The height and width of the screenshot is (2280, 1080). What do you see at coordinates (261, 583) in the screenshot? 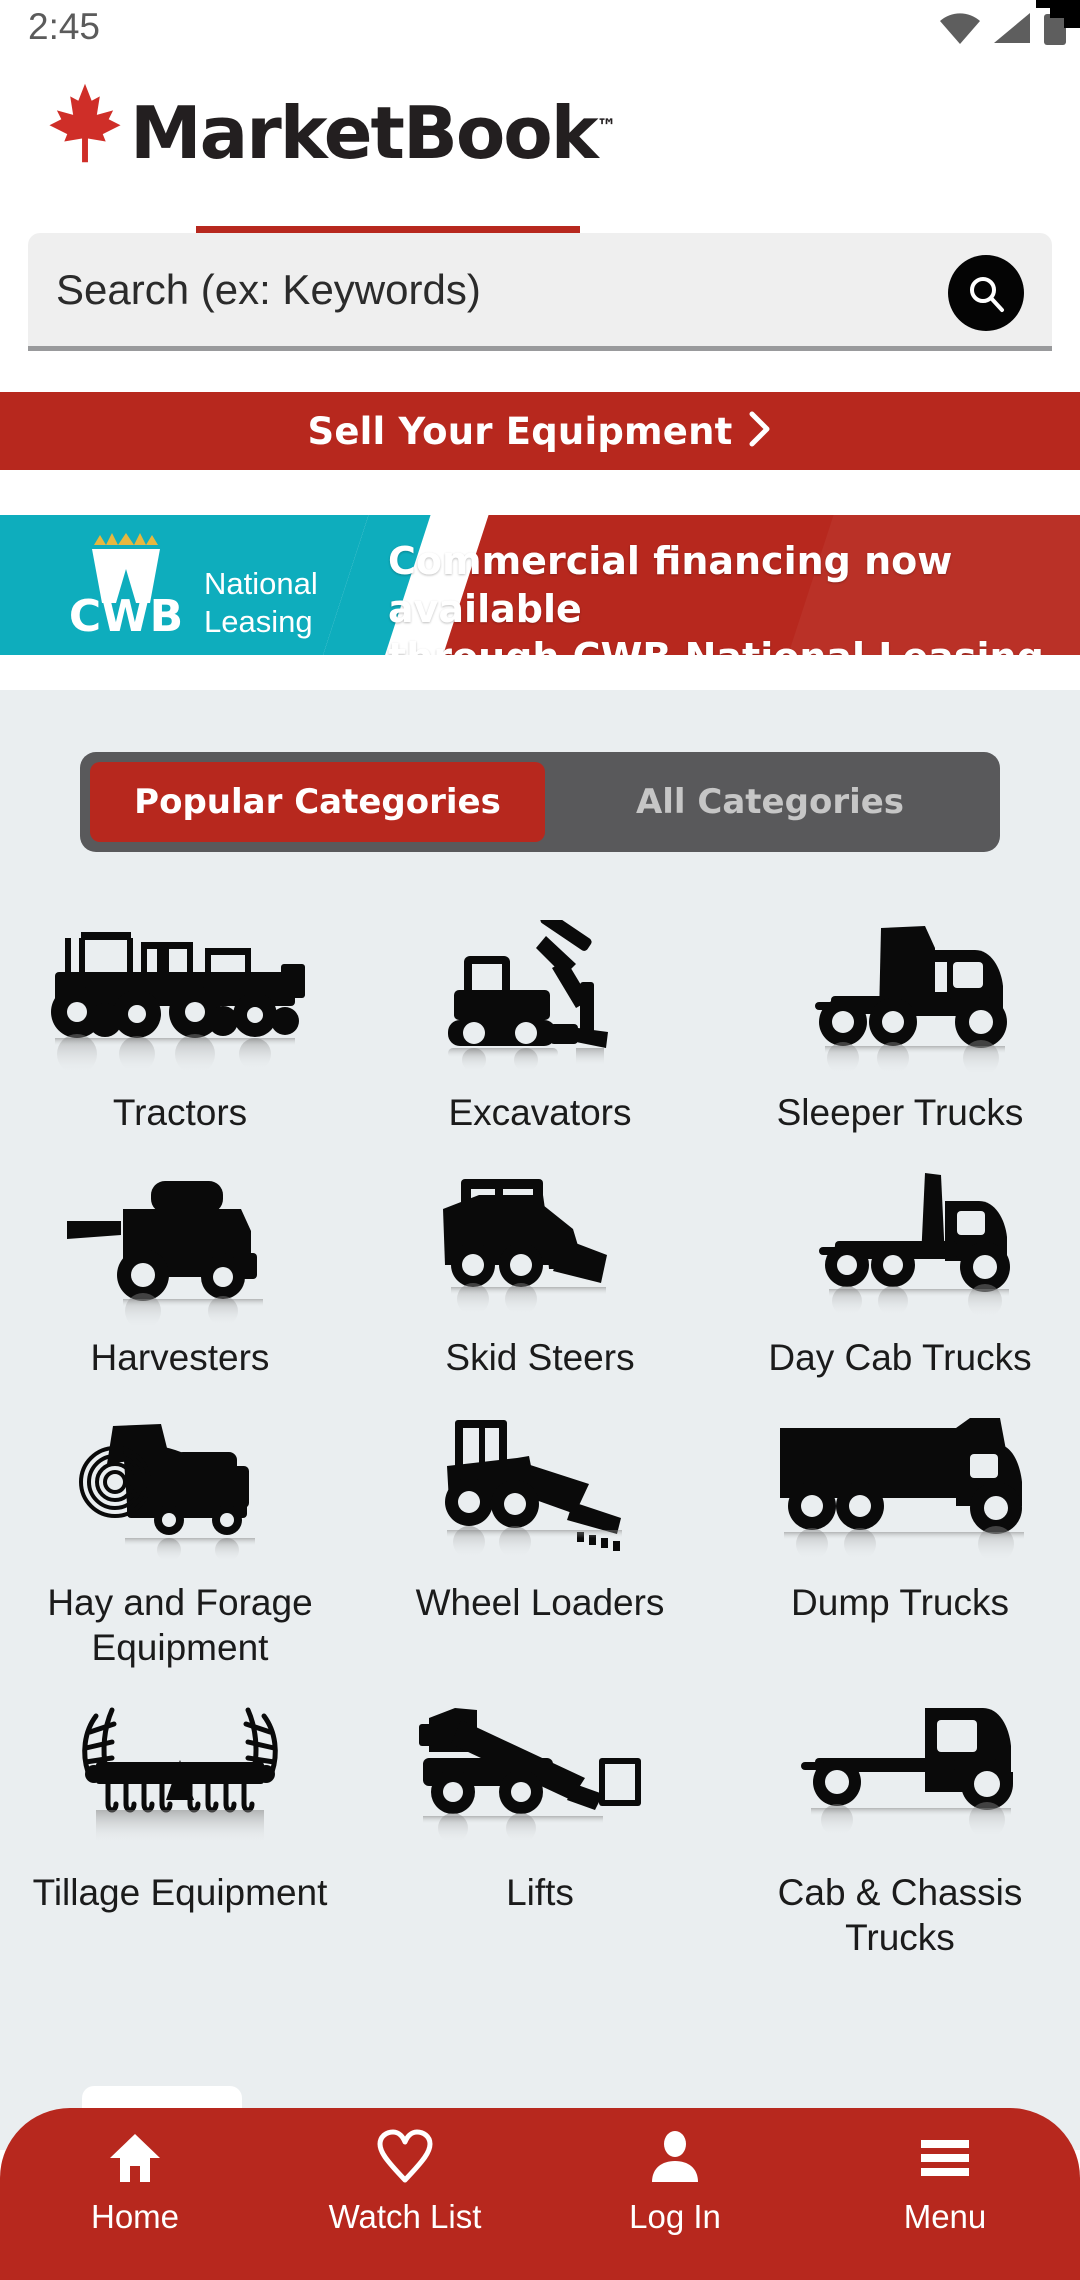
I see `cwb-subtitle-line-1: National` at bounding box center [261, 583].